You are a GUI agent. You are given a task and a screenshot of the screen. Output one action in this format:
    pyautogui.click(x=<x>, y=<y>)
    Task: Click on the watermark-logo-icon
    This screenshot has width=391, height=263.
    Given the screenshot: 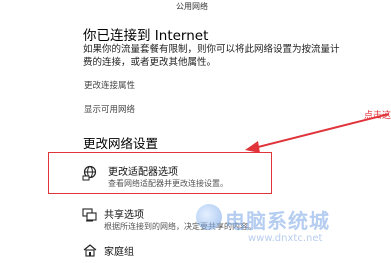 What is the action you would take?
    pyautogui.click(x=209, y=217)
    